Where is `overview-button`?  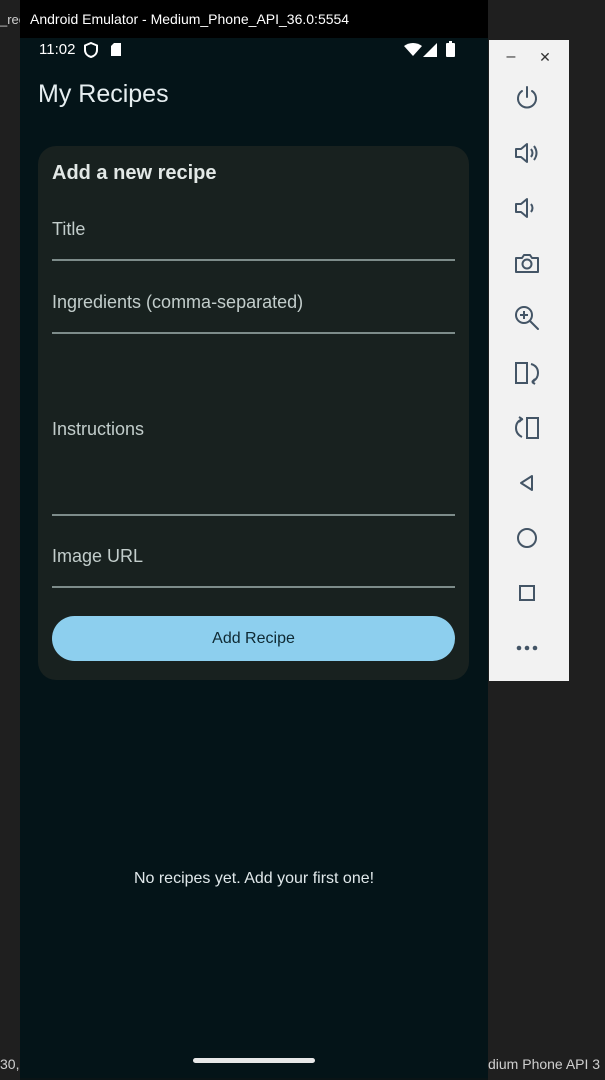 overview-button is located at coordinates (527, 593).